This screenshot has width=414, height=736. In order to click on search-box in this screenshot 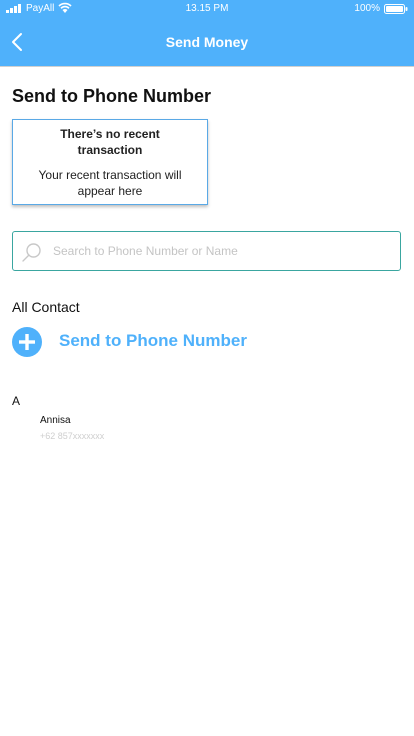, I will do `click(206, 251)`.